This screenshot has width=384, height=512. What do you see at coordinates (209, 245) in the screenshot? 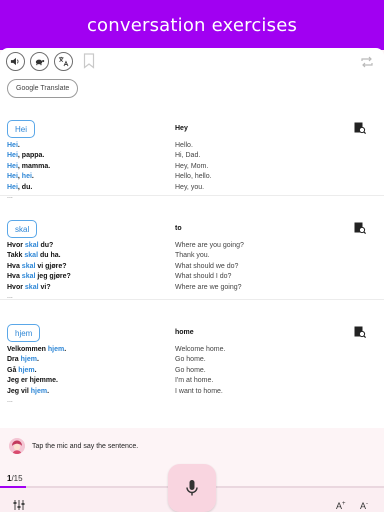
I see `example-translation: Where are you going?` at bounding box center [209, 245].